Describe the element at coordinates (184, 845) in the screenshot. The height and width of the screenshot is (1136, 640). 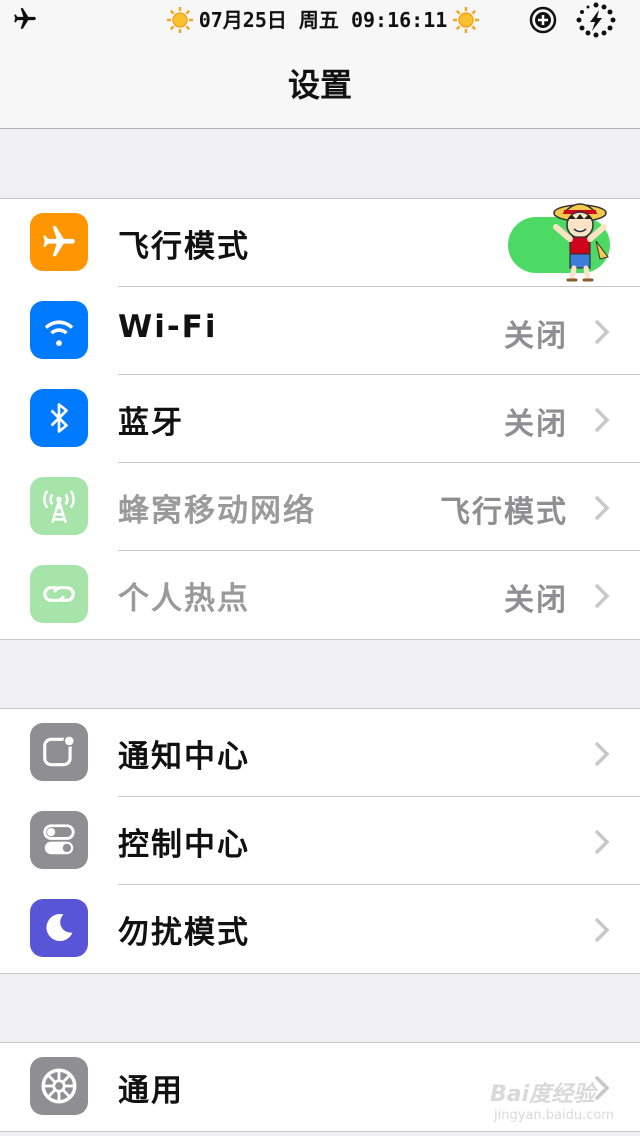
I see `row-label: 控制中心` at that location.